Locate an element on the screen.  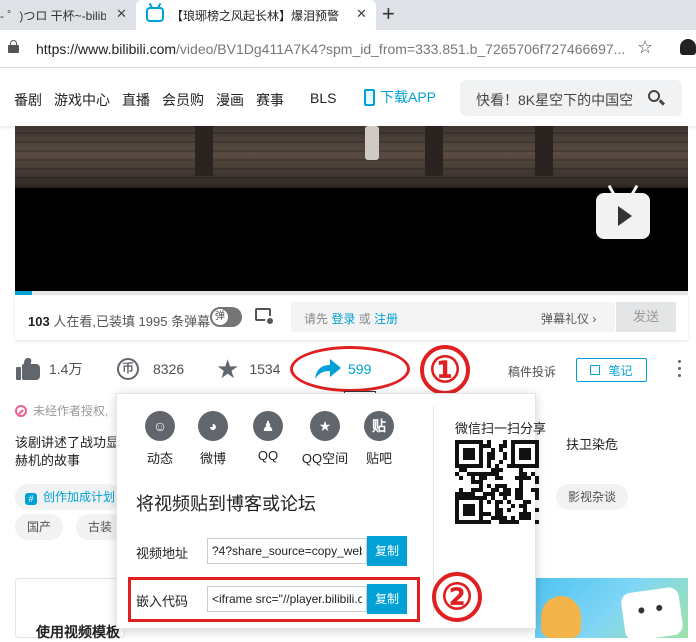
note-button: 笔记 is located at coordinates (611, 370).